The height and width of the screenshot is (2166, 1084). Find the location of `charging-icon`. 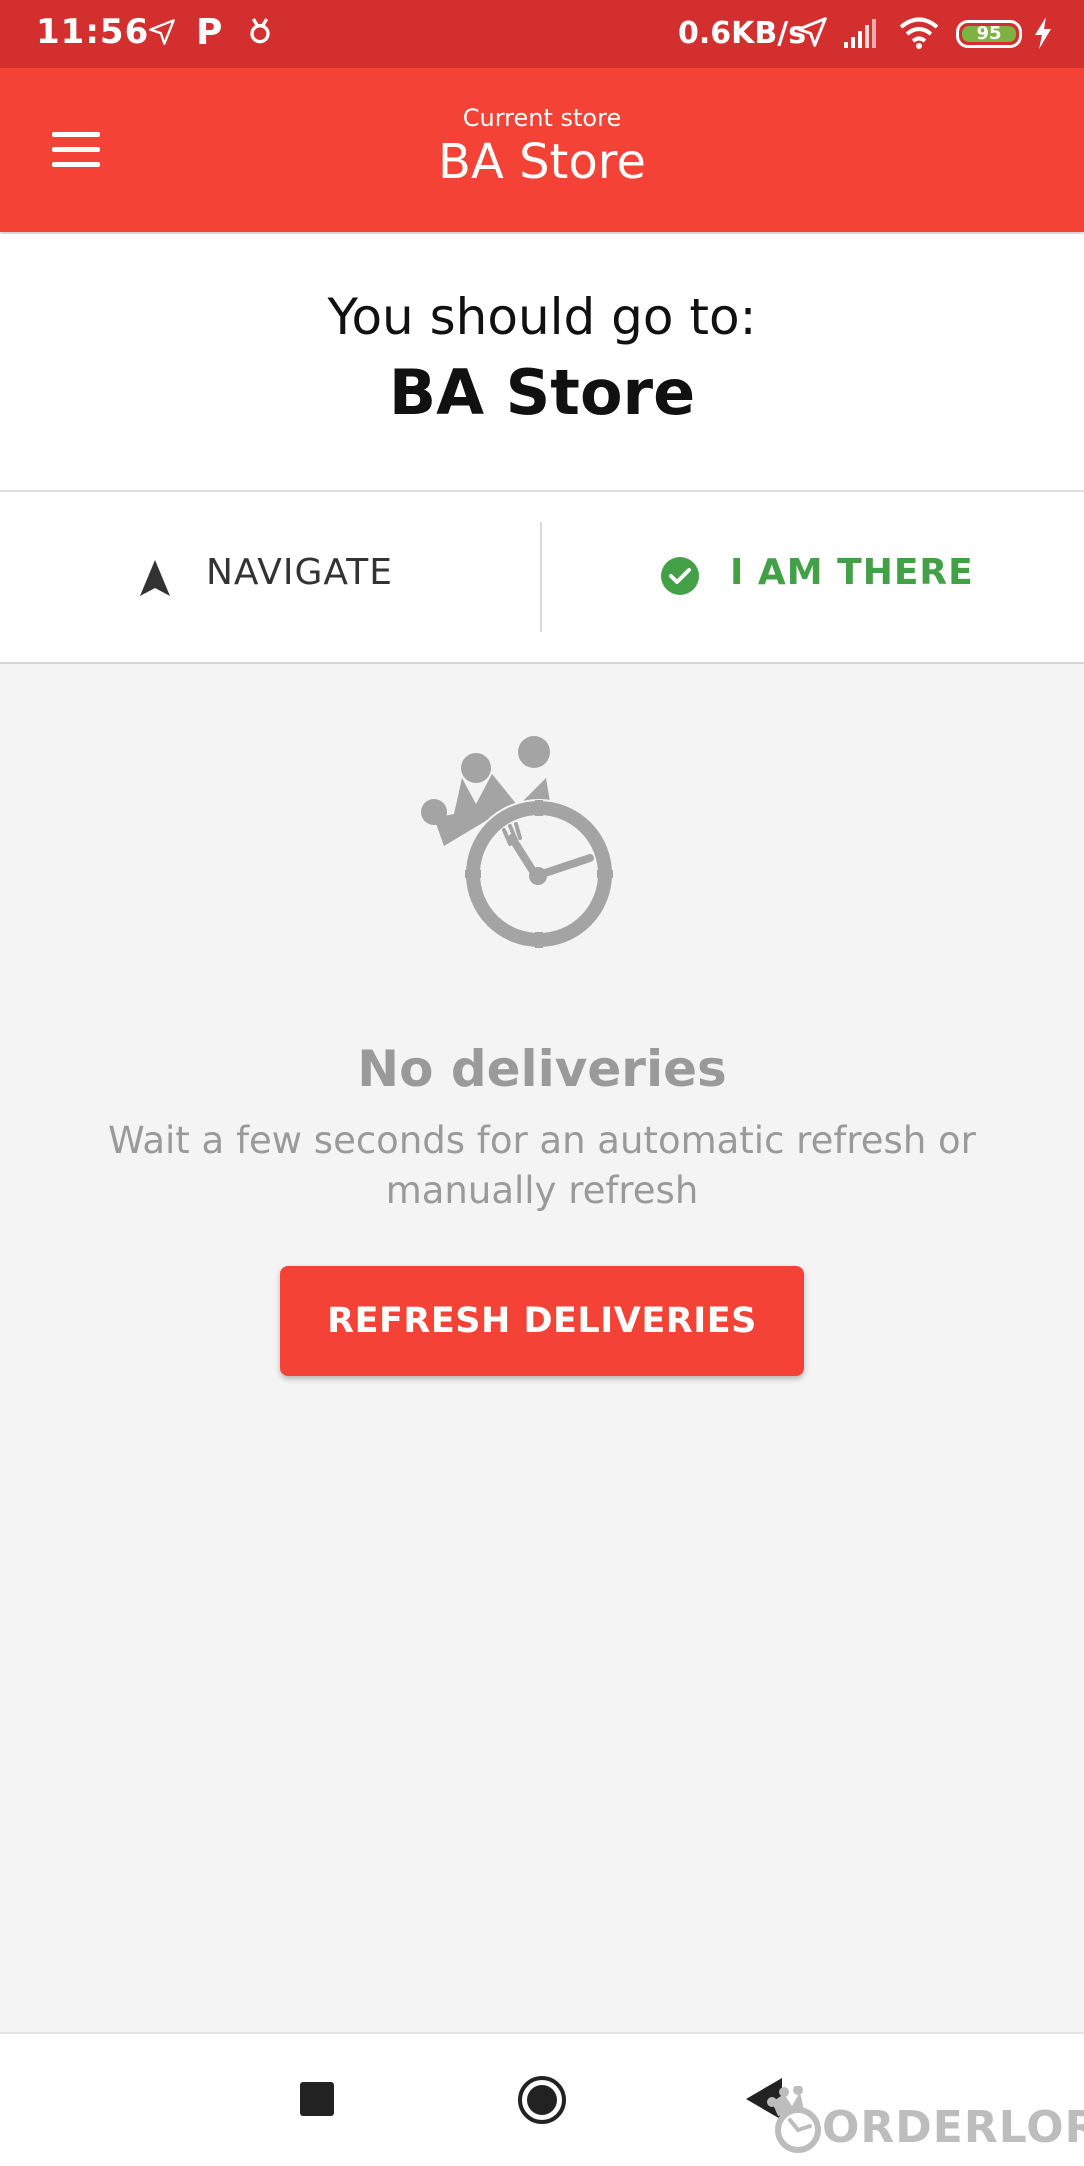

charging-icon is located at coordinates (1043, 33).